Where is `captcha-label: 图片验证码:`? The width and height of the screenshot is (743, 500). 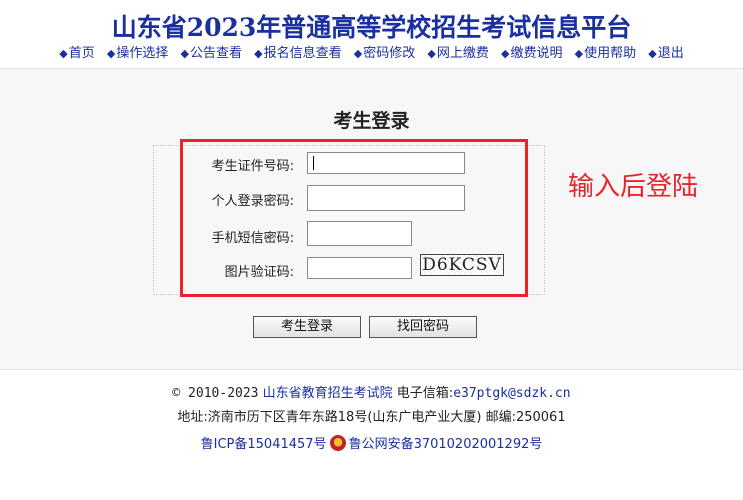 captcha-label: 图片验证码: is located at coordinates (259, 272).